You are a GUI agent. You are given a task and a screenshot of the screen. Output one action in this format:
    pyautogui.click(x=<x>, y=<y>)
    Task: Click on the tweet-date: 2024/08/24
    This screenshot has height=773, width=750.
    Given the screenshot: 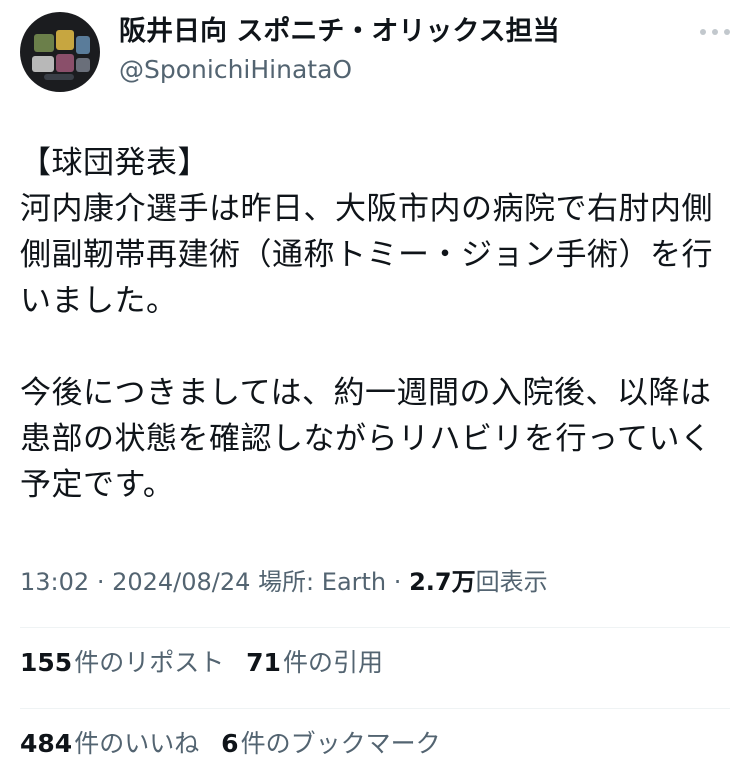 What is the action you would take?
    pyautogui.click(x=181, y=582)
    